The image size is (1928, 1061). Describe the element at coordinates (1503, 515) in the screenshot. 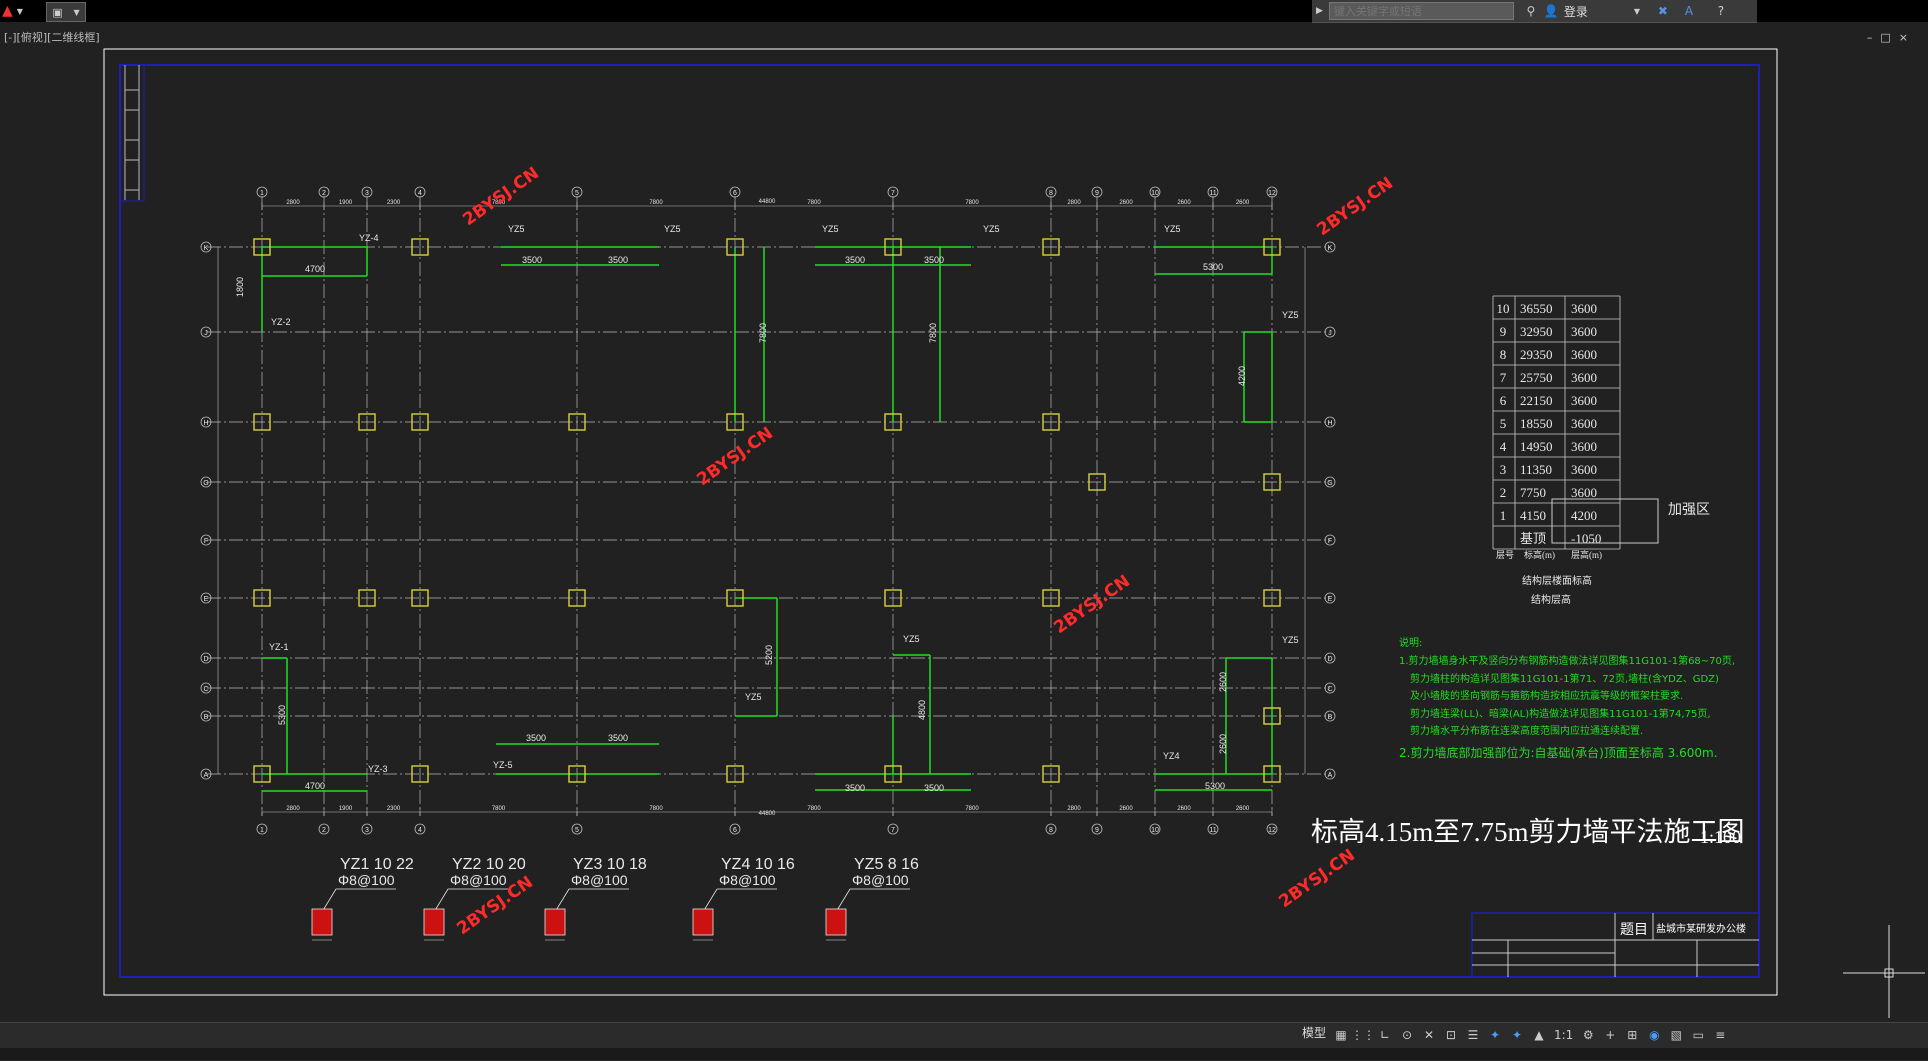

I see `level-floor-cell: 1` at that location.